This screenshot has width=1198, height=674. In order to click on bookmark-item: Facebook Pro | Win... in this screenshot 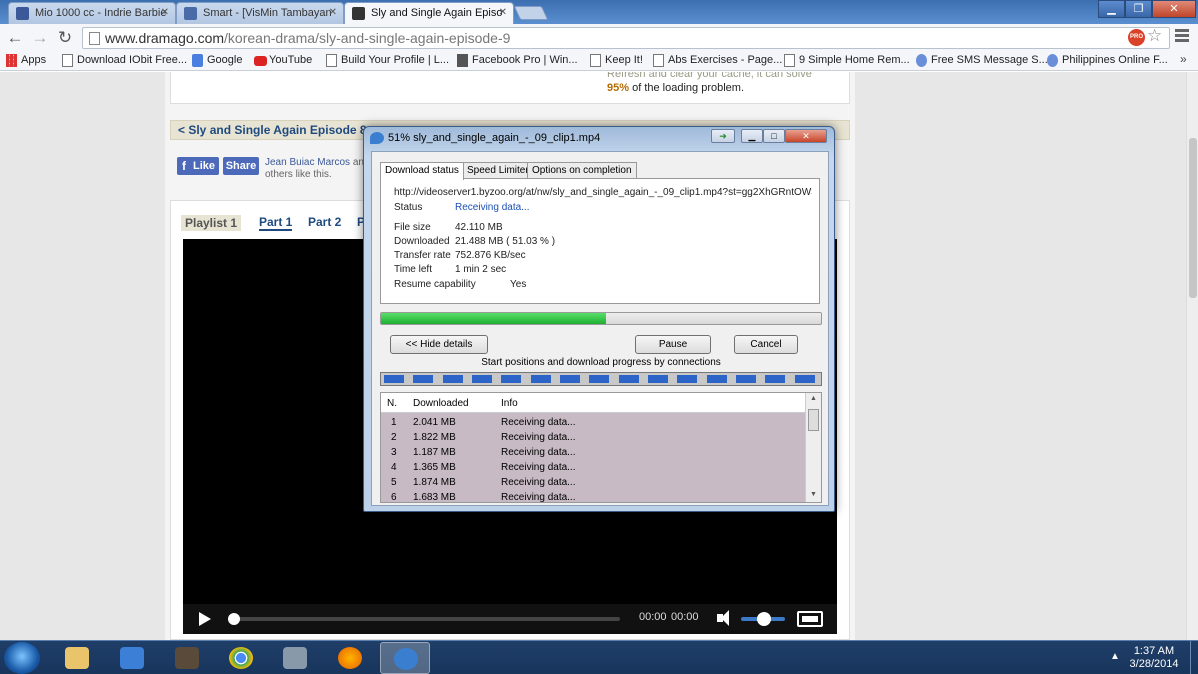, I will do `click(517, 60)`.